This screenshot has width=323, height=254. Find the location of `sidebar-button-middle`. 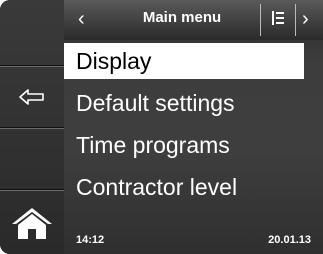

sidebar-button-middle is located at coordinates (32, 159).